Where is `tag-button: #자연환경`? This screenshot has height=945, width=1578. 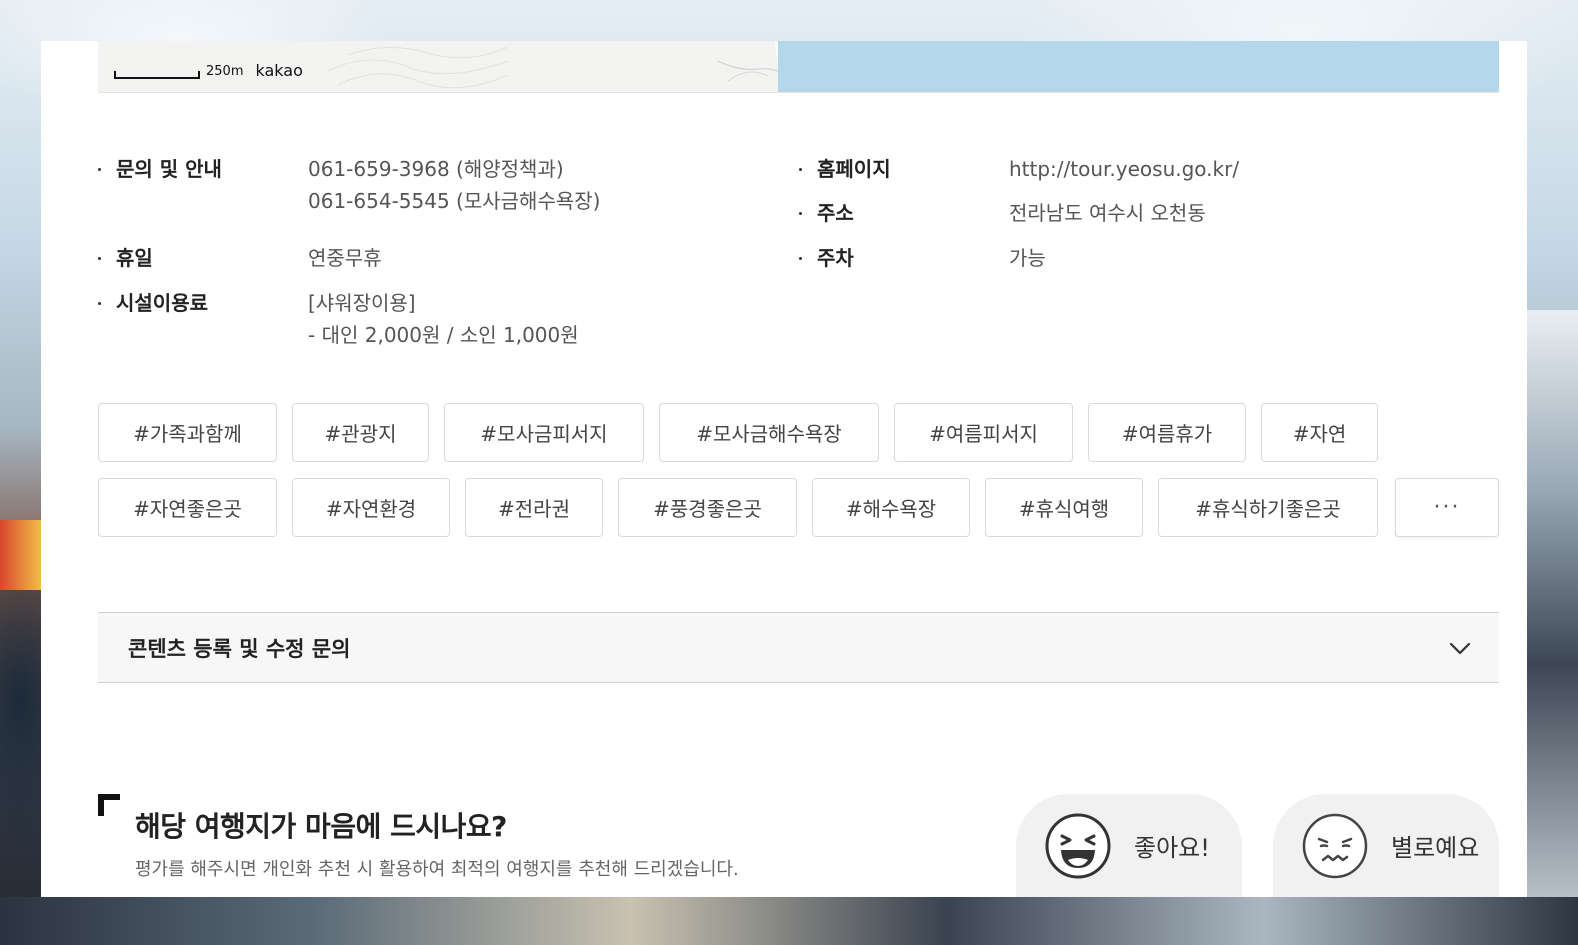 tag-button: #자연환경 is located at coordinates (371, 507).